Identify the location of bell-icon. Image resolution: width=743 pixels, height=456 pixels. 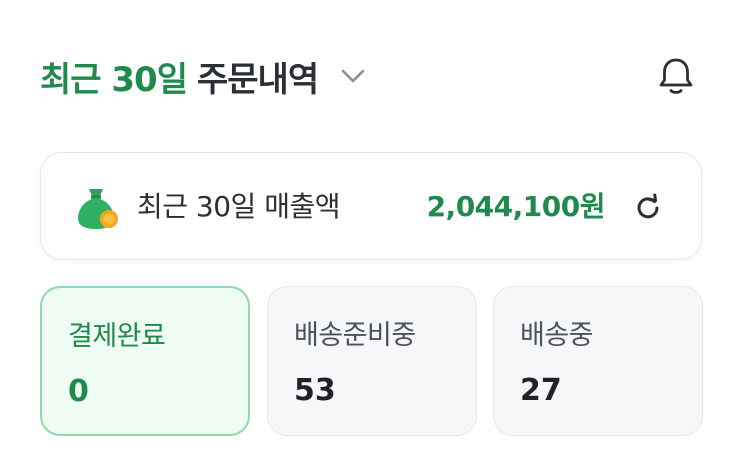
(676, 76).